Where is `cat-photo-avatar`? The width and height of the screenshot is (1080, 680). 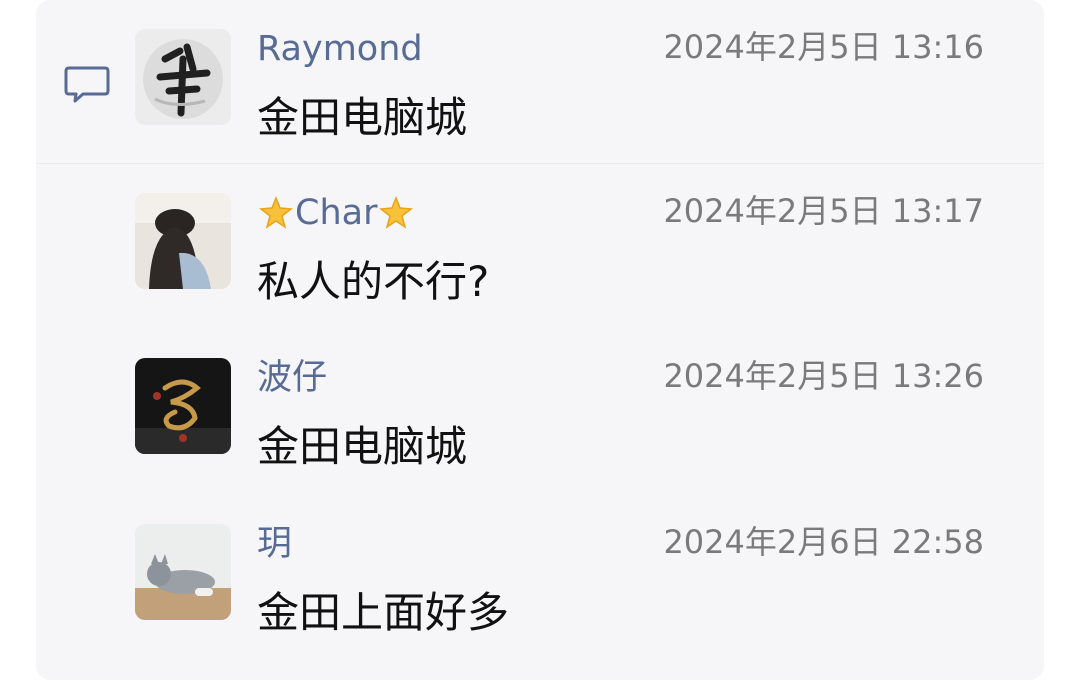
cat-photo-avatar is located at coordinates (183, 572).